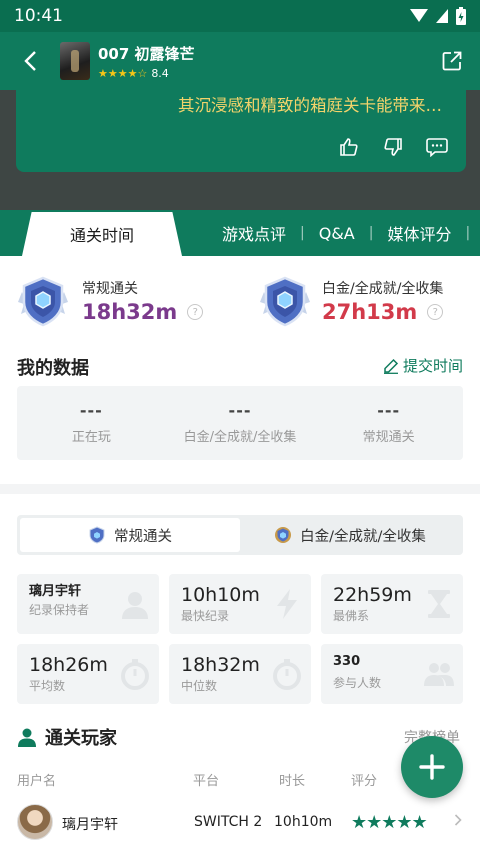 Image resolution: width=480 pixels, height=854 pixels. What do you see at coordinates (88, 604) in the screenshot?
I see `stat-record-holder: 璃月宇轩 纪录保持者` at bounding box center [88, 604].